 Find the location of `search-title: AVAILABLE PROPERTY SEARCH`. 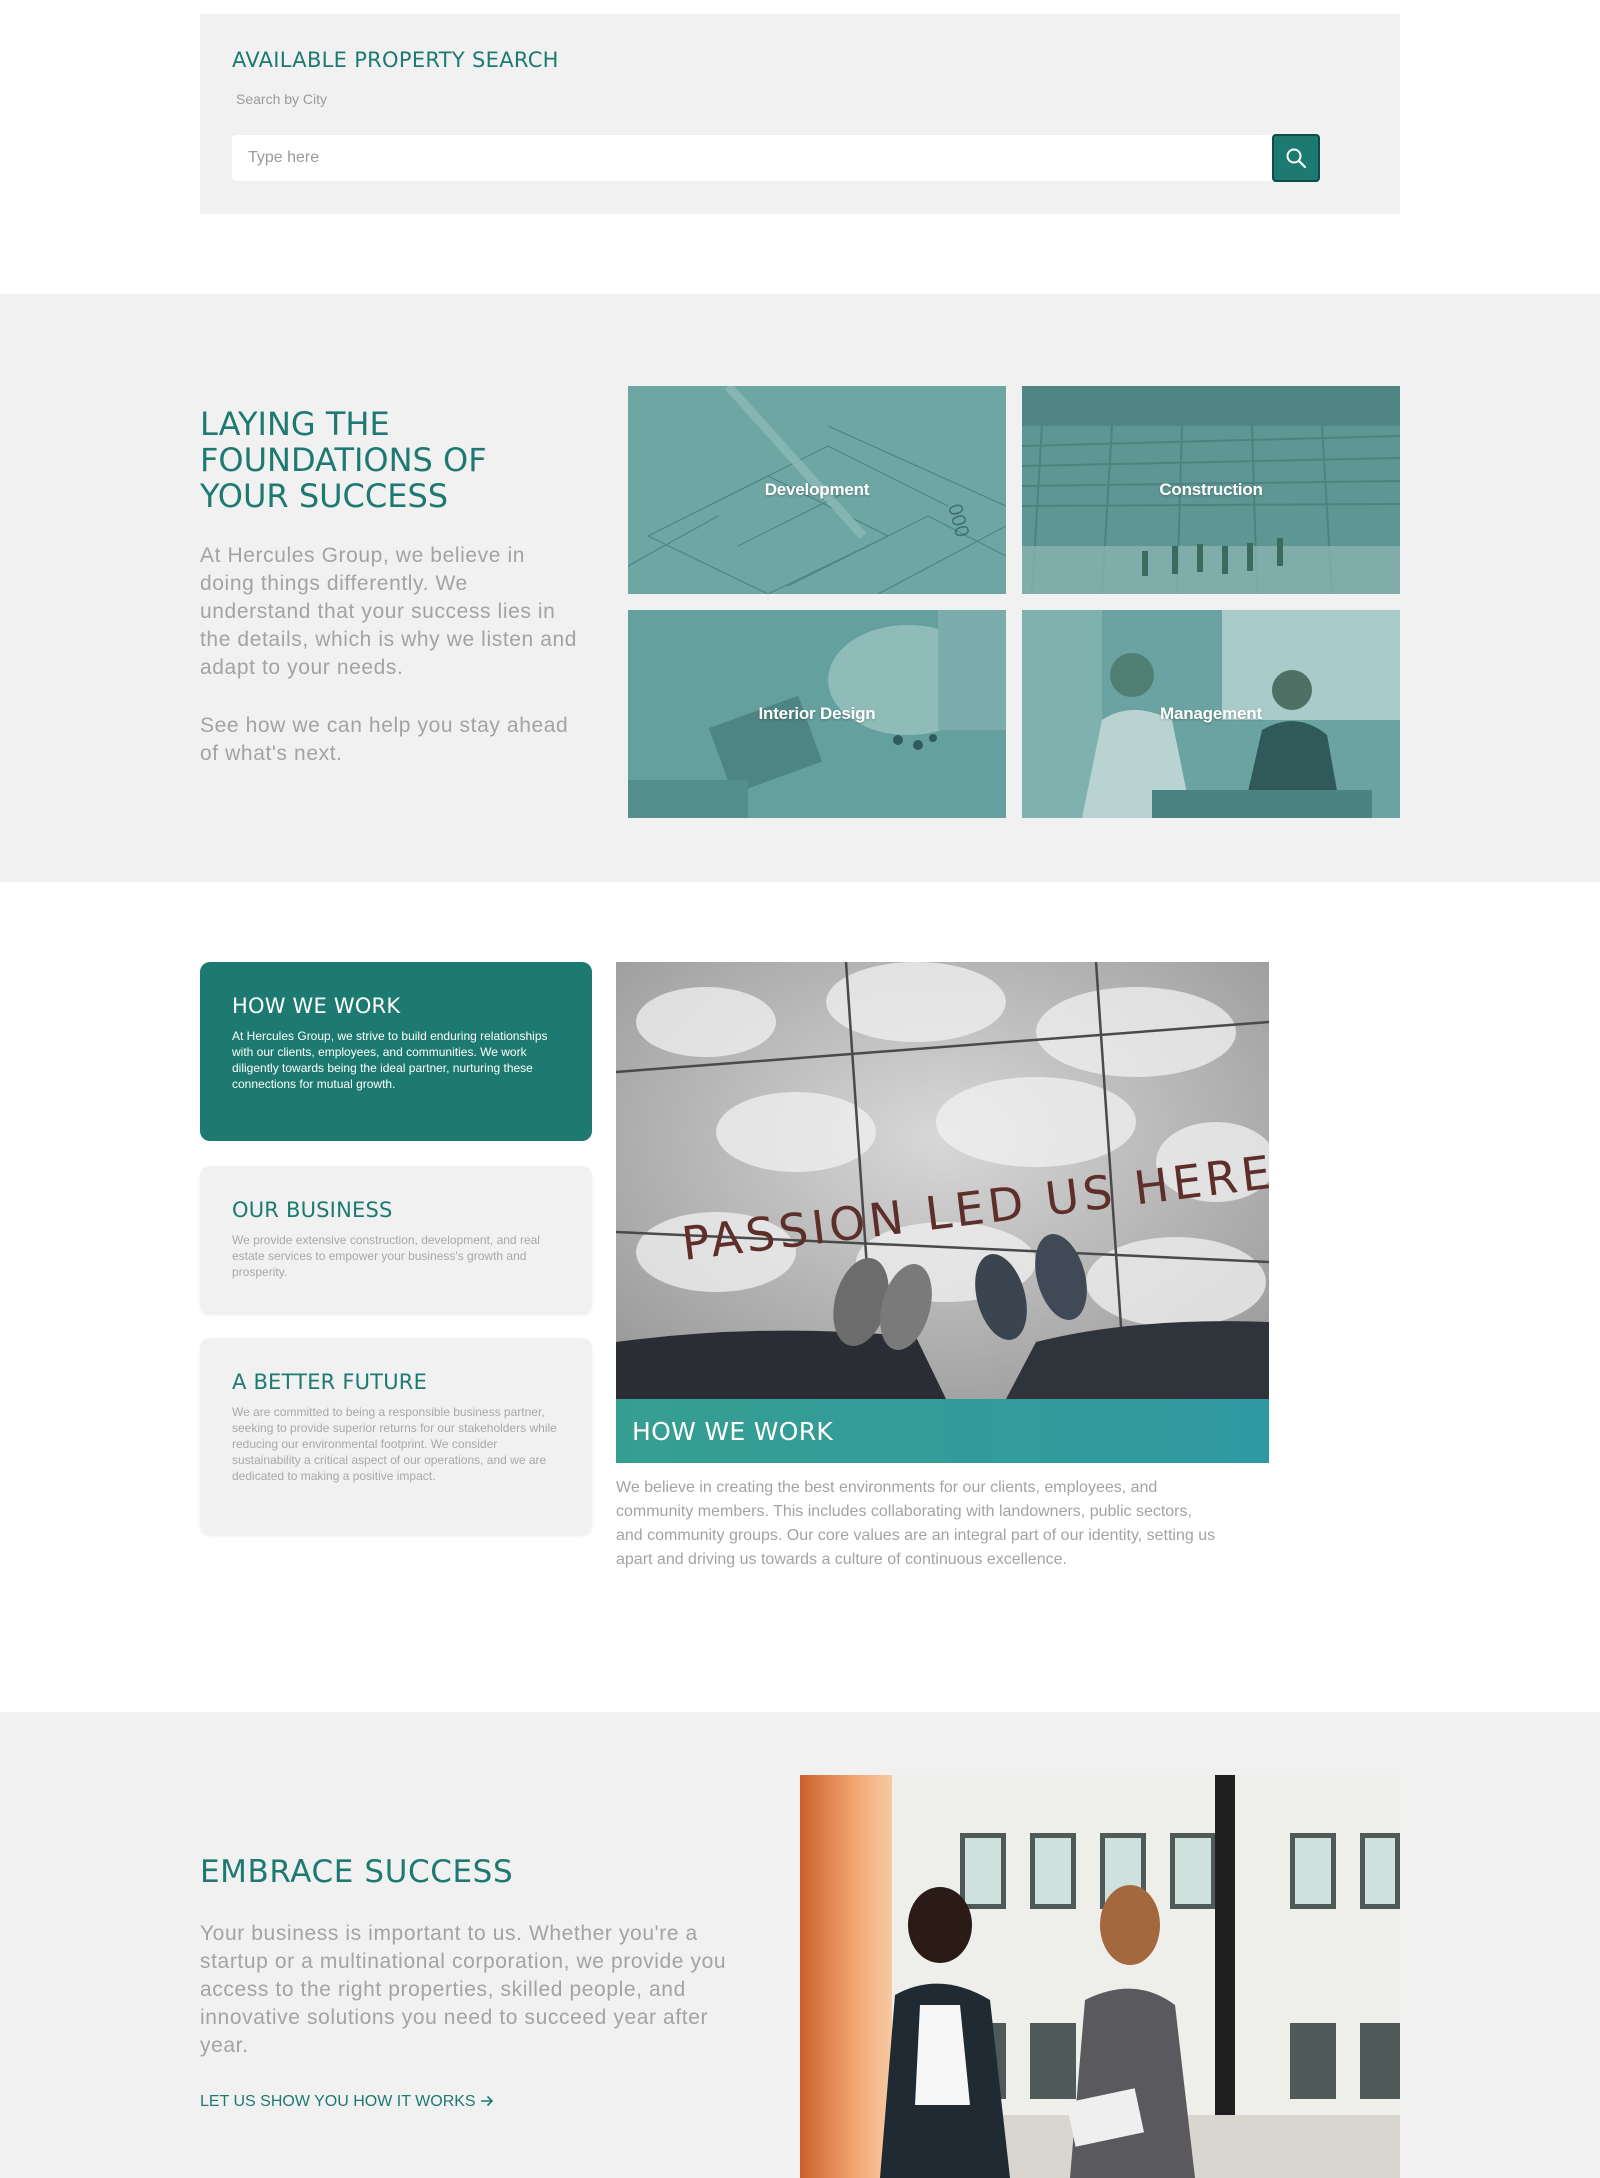

search-title: AVAILABLE PROPERTY SEARCH is located at coordinates (395, 60).